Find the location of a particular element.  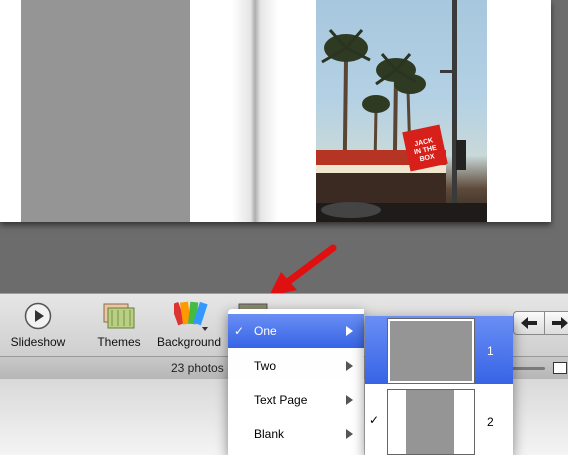

layout-option-checkmark: ✓ is located at coordinates (374, 420).